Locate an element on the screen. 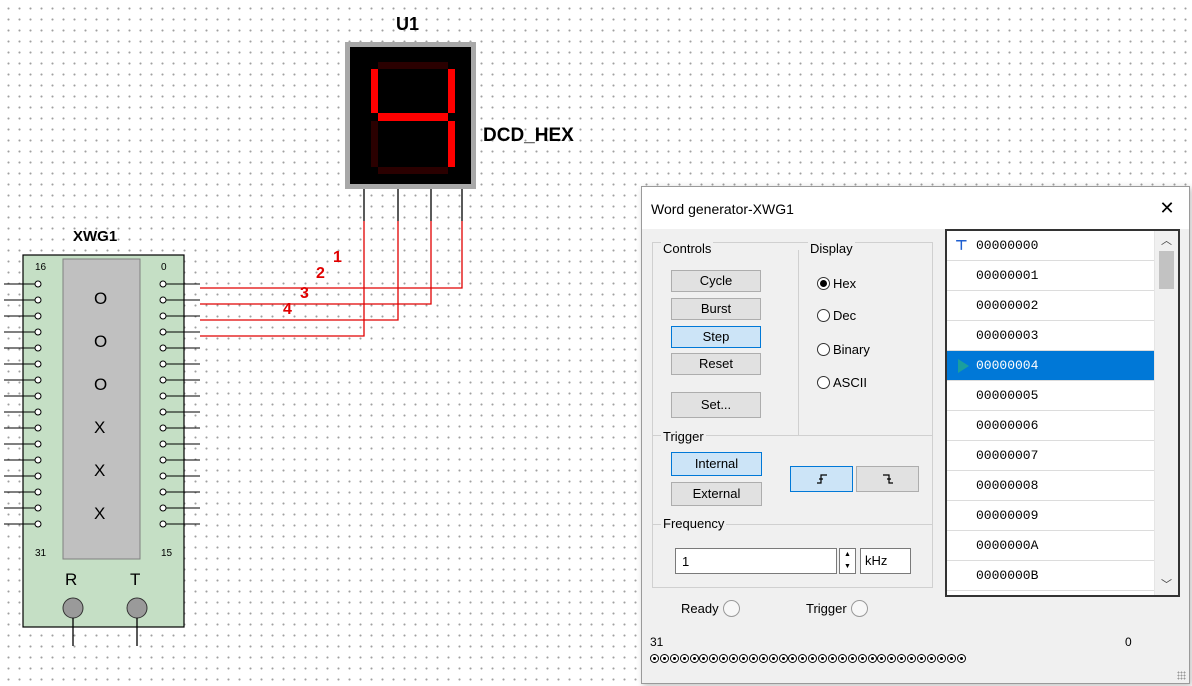  reset-button: Reset is located at coordinates (716, 364).